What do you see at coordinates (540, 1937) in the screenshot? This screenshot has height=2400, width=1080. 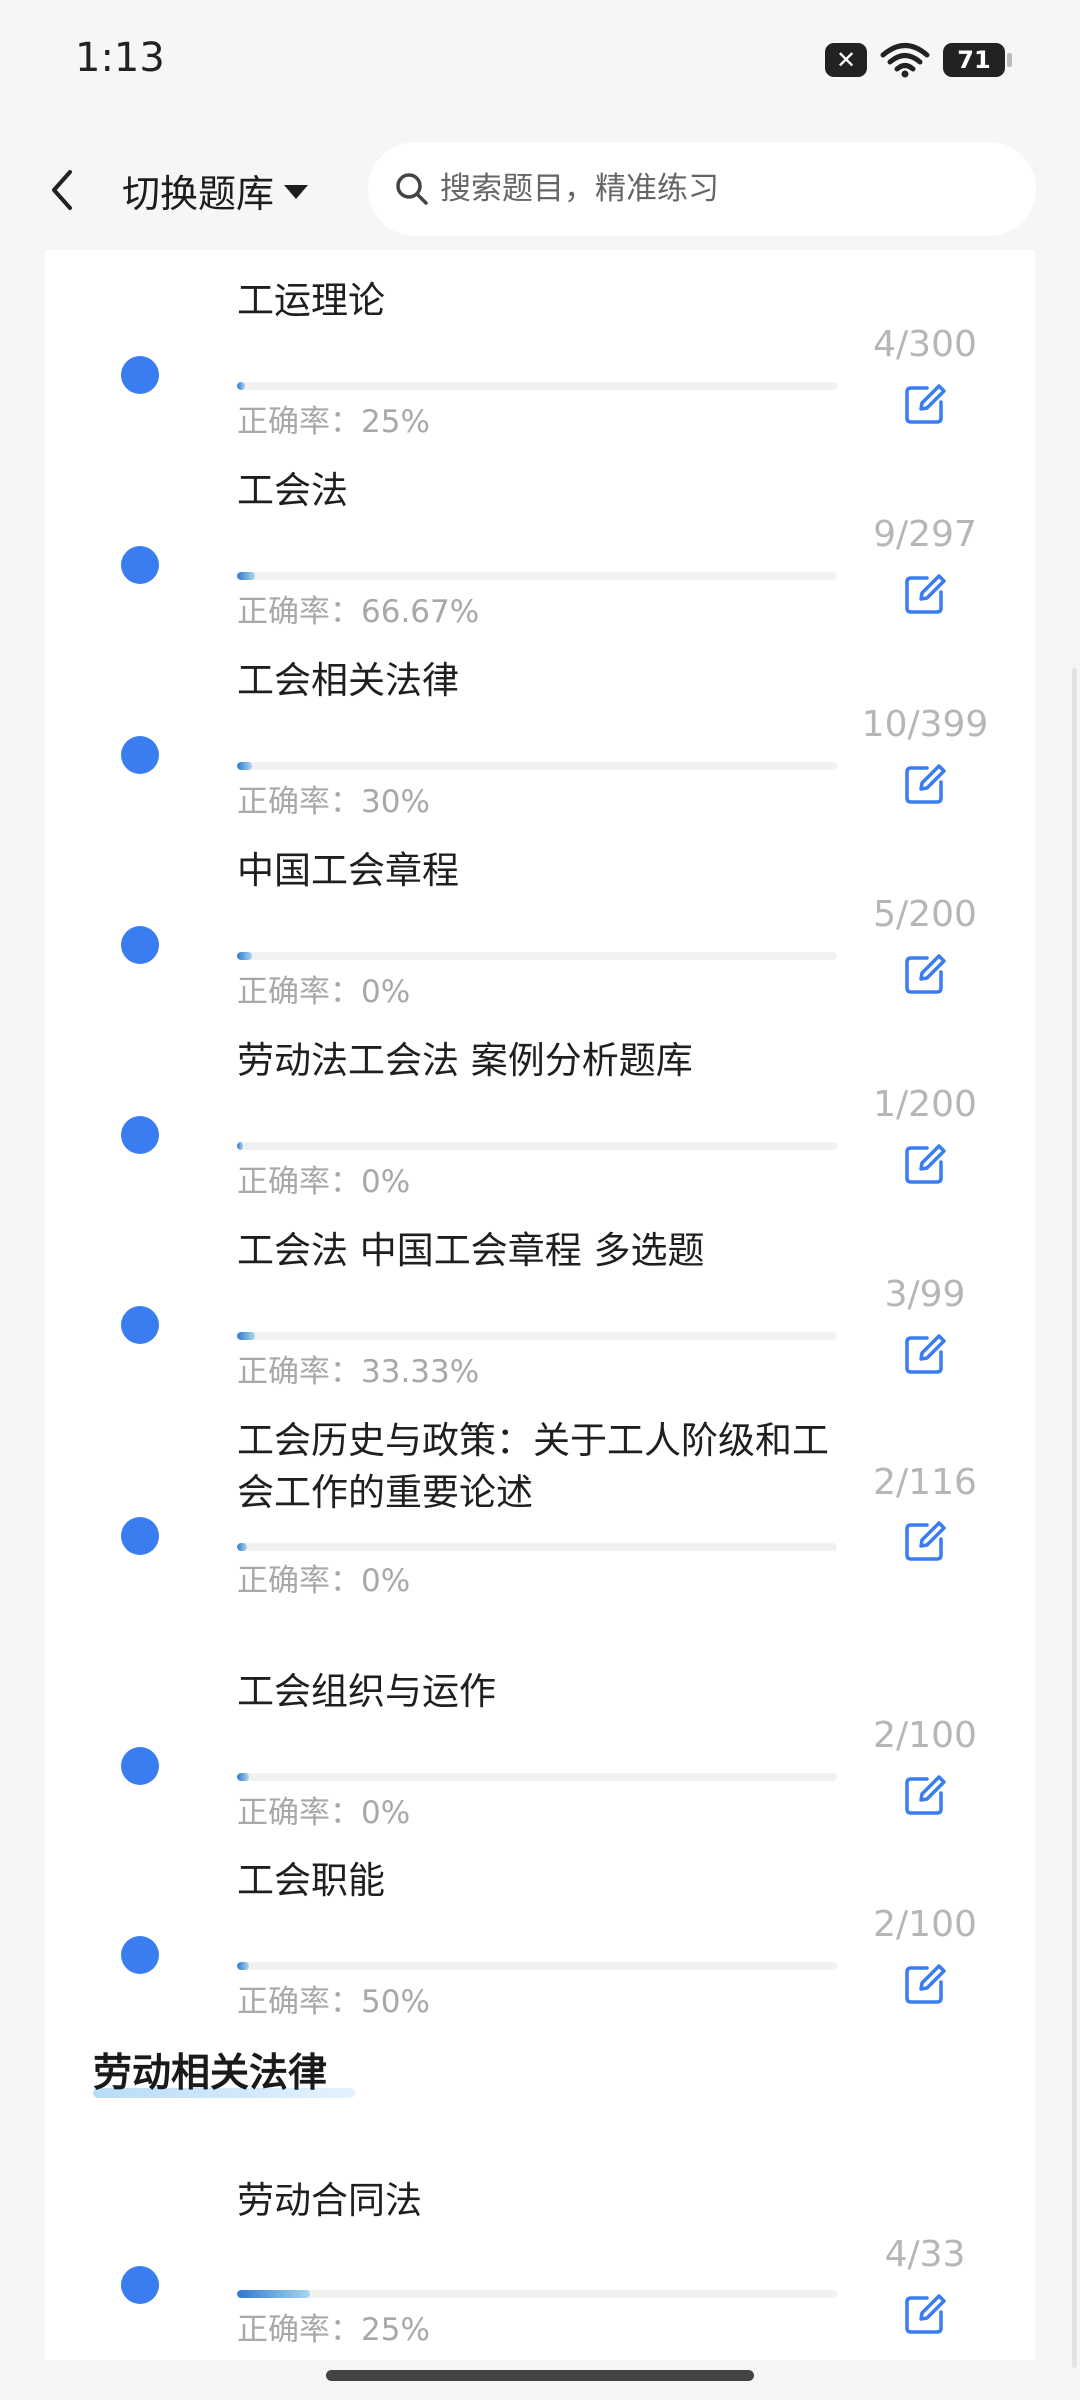 I see `list-item: 工会职能 正确率：50% 2/100` at bounding box center [540, 1937].